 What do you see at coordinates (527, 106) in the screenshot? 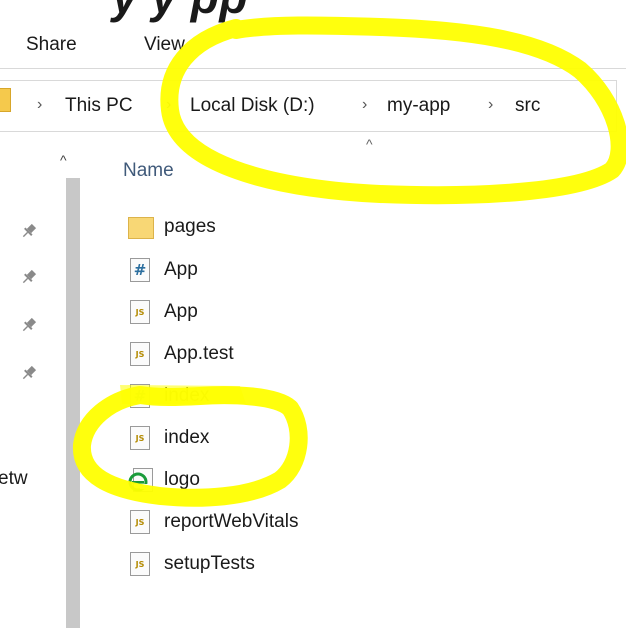
I see `breadcrumb-src: src` at bounding box center [527, 106].